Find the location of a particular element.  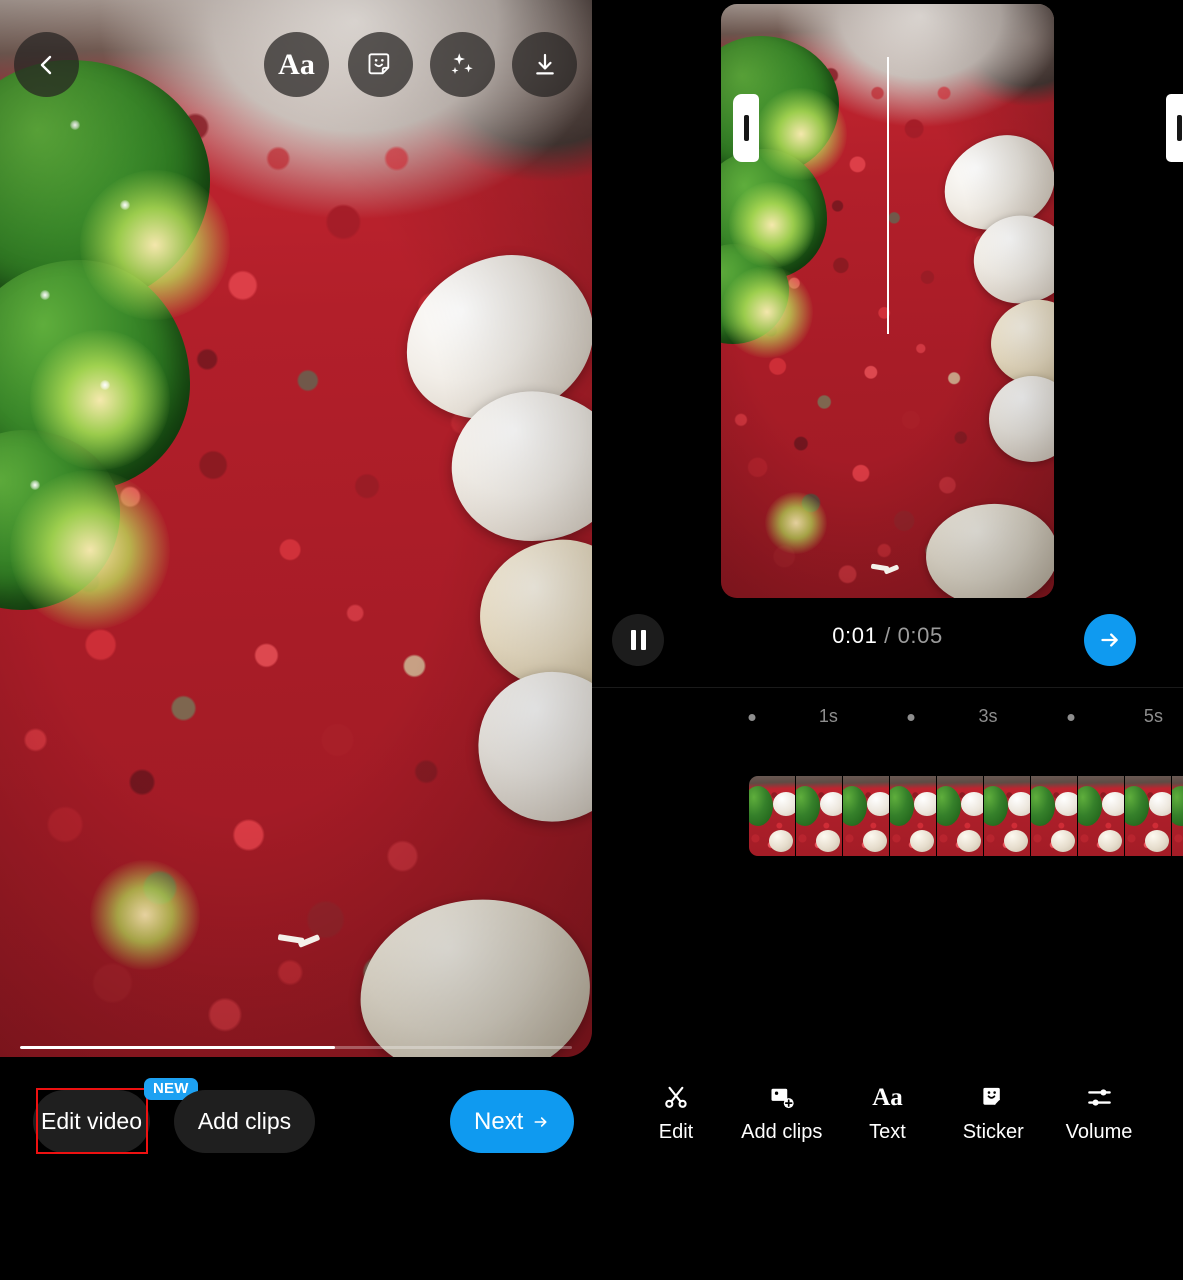

video-track-filmstrip is located at coordinates (966, 816).